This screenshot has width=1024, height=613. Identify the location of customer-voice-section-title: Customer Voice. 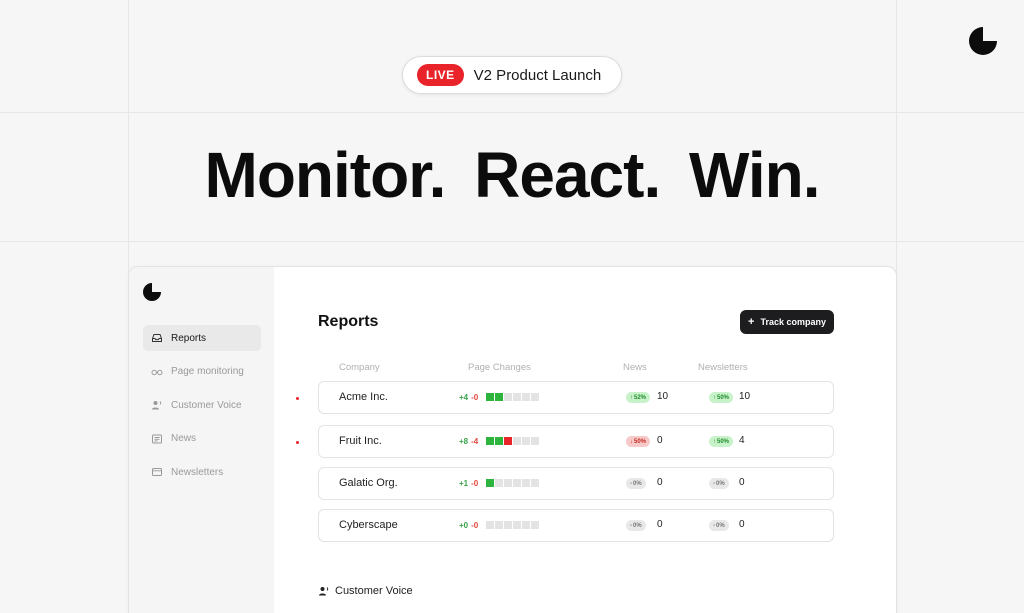
(365, 591).